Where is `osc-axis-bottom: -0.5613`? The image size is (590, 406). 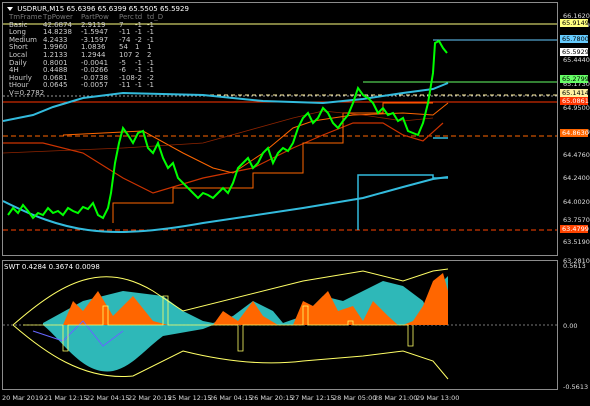
osc-axis-bottom: -0.5613 is located at coordinates (576, 387).